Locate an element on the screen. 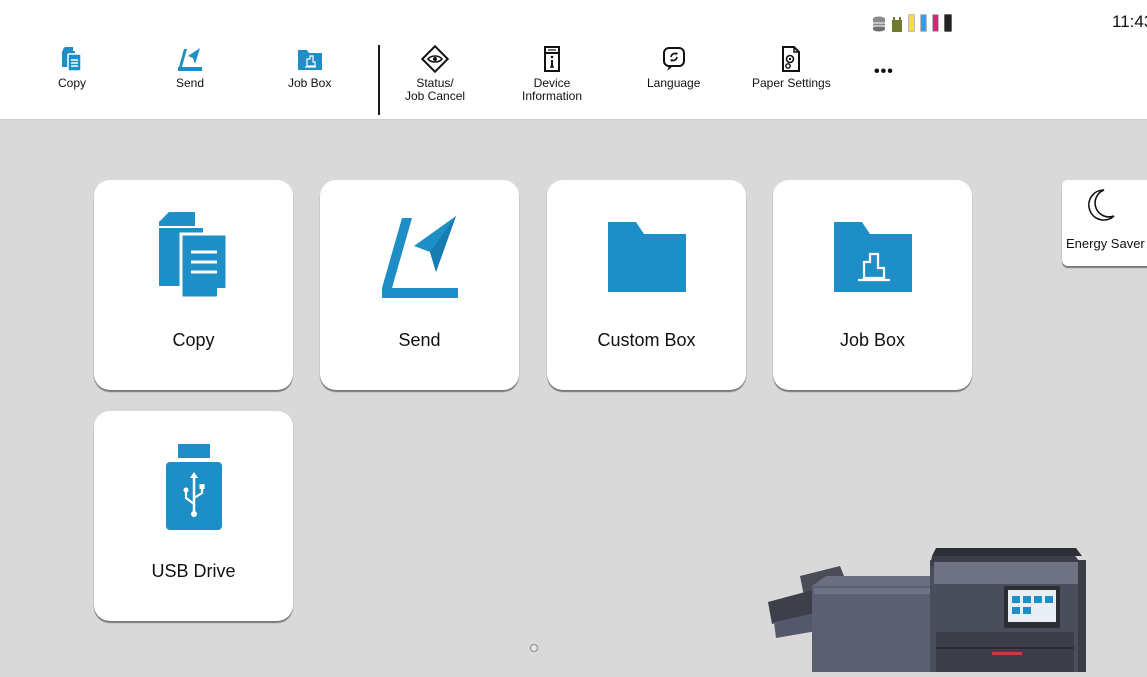 The image size is (1147, 677). toner-black-icon is located at coordinates (948, 23).